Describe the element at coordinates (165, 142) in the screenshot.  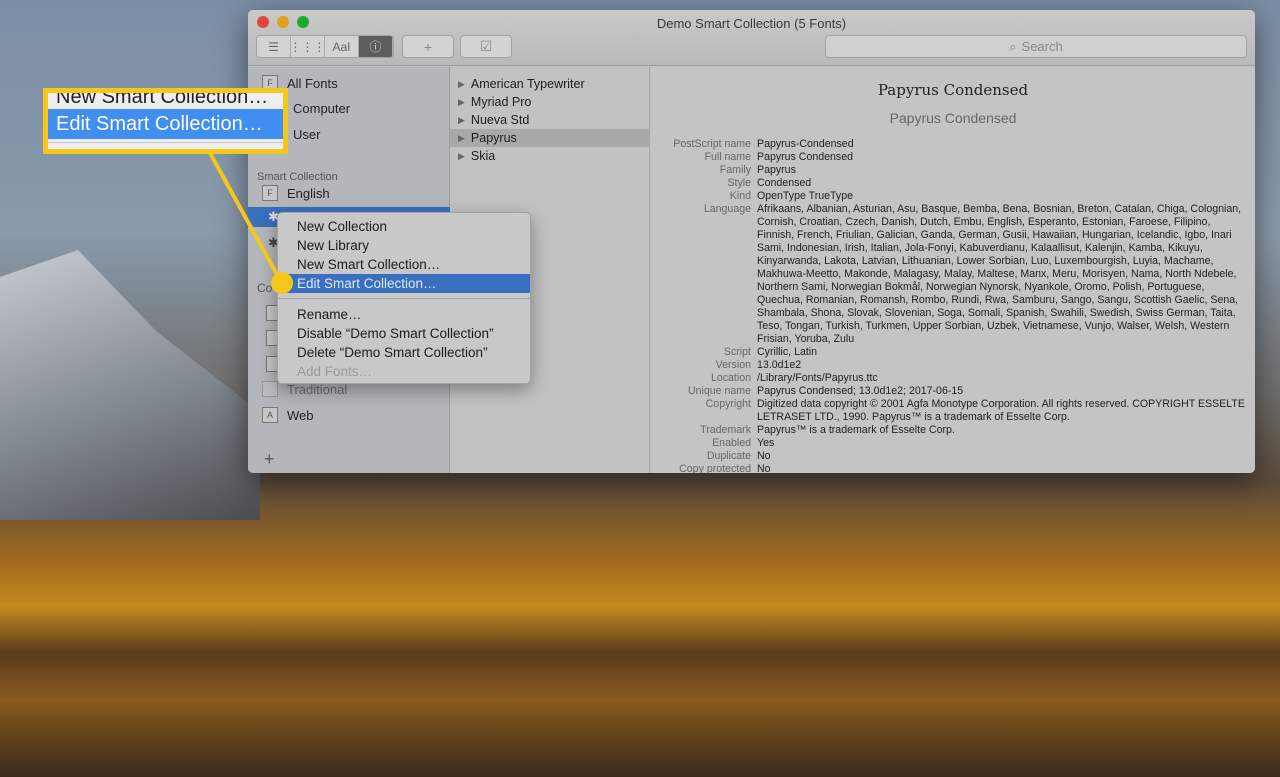
I see `callout-separator` at that location.